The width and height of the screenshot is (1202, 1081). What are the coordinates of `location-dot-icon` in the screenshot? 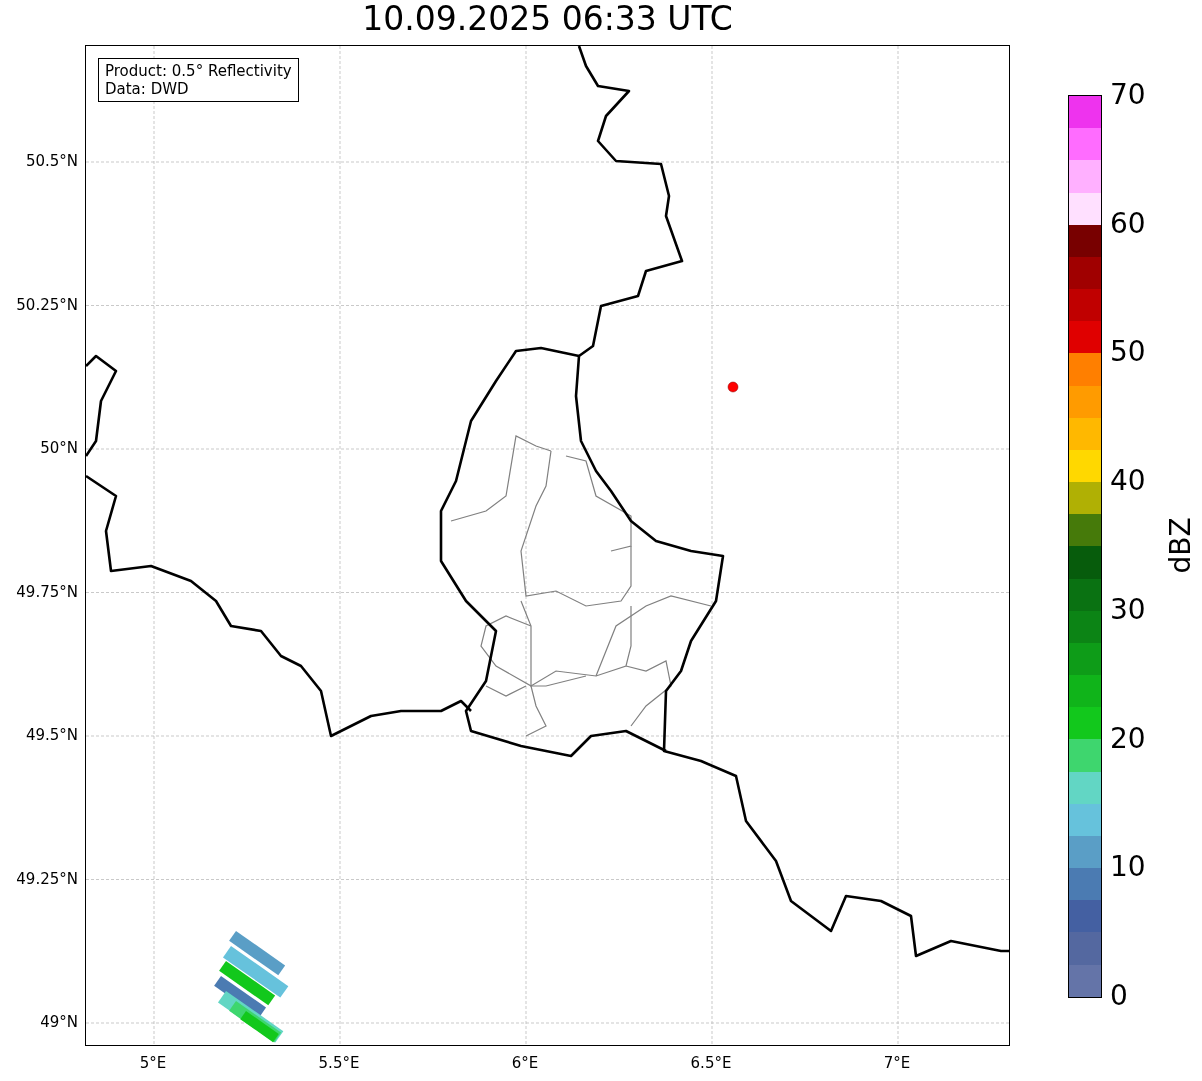 It's located at (733, 387).